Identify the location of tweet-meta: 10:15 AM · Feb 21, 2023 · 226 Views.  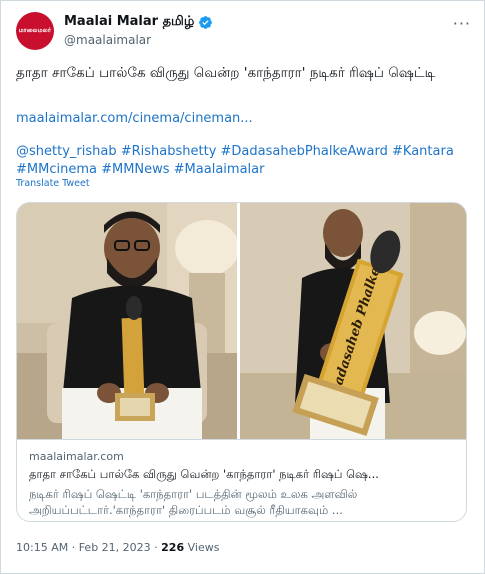
(117, 547).